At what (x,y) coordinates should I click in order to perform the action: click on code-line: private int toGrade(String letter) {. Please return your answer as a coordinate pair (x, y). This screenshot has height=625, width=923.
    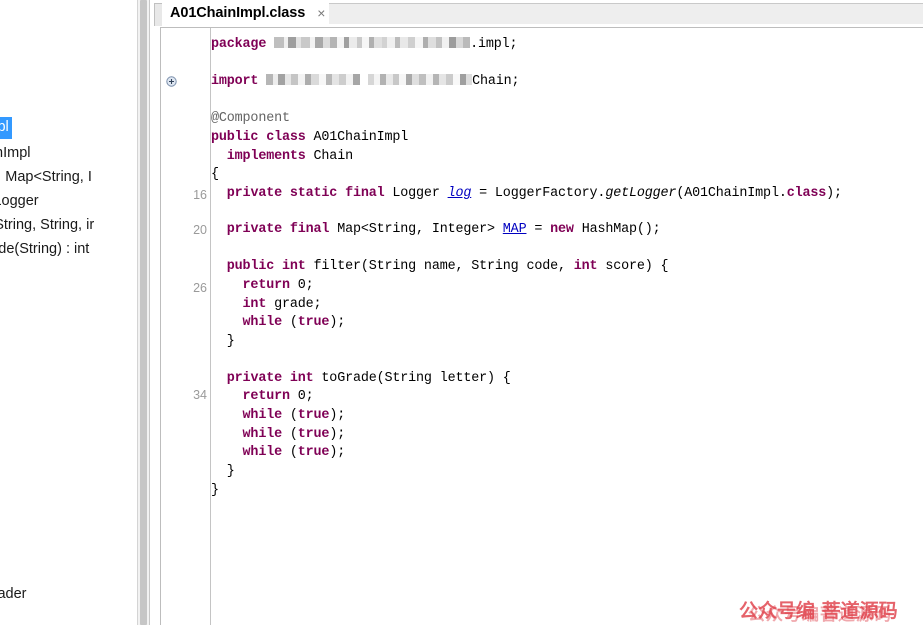
    Looking at the image, I should click on (361, 379).